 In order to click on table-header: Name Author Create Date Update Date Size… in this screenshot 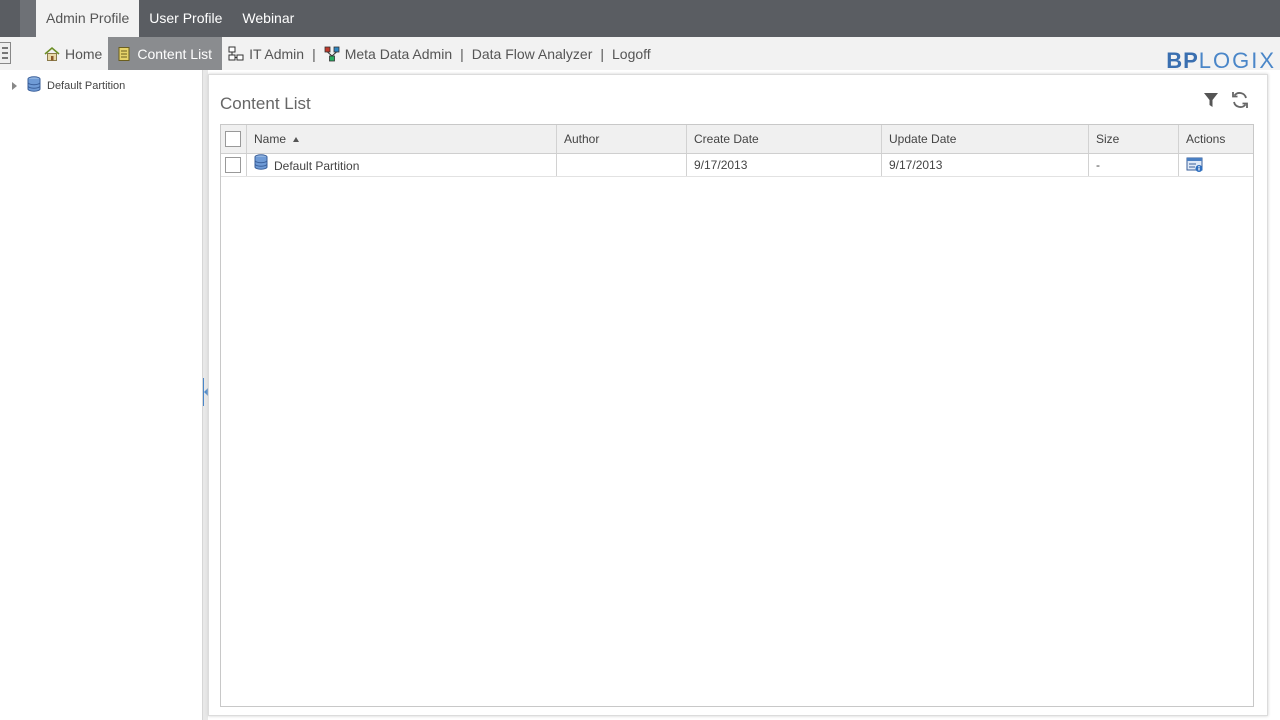, I will do `click(737, 139)`.